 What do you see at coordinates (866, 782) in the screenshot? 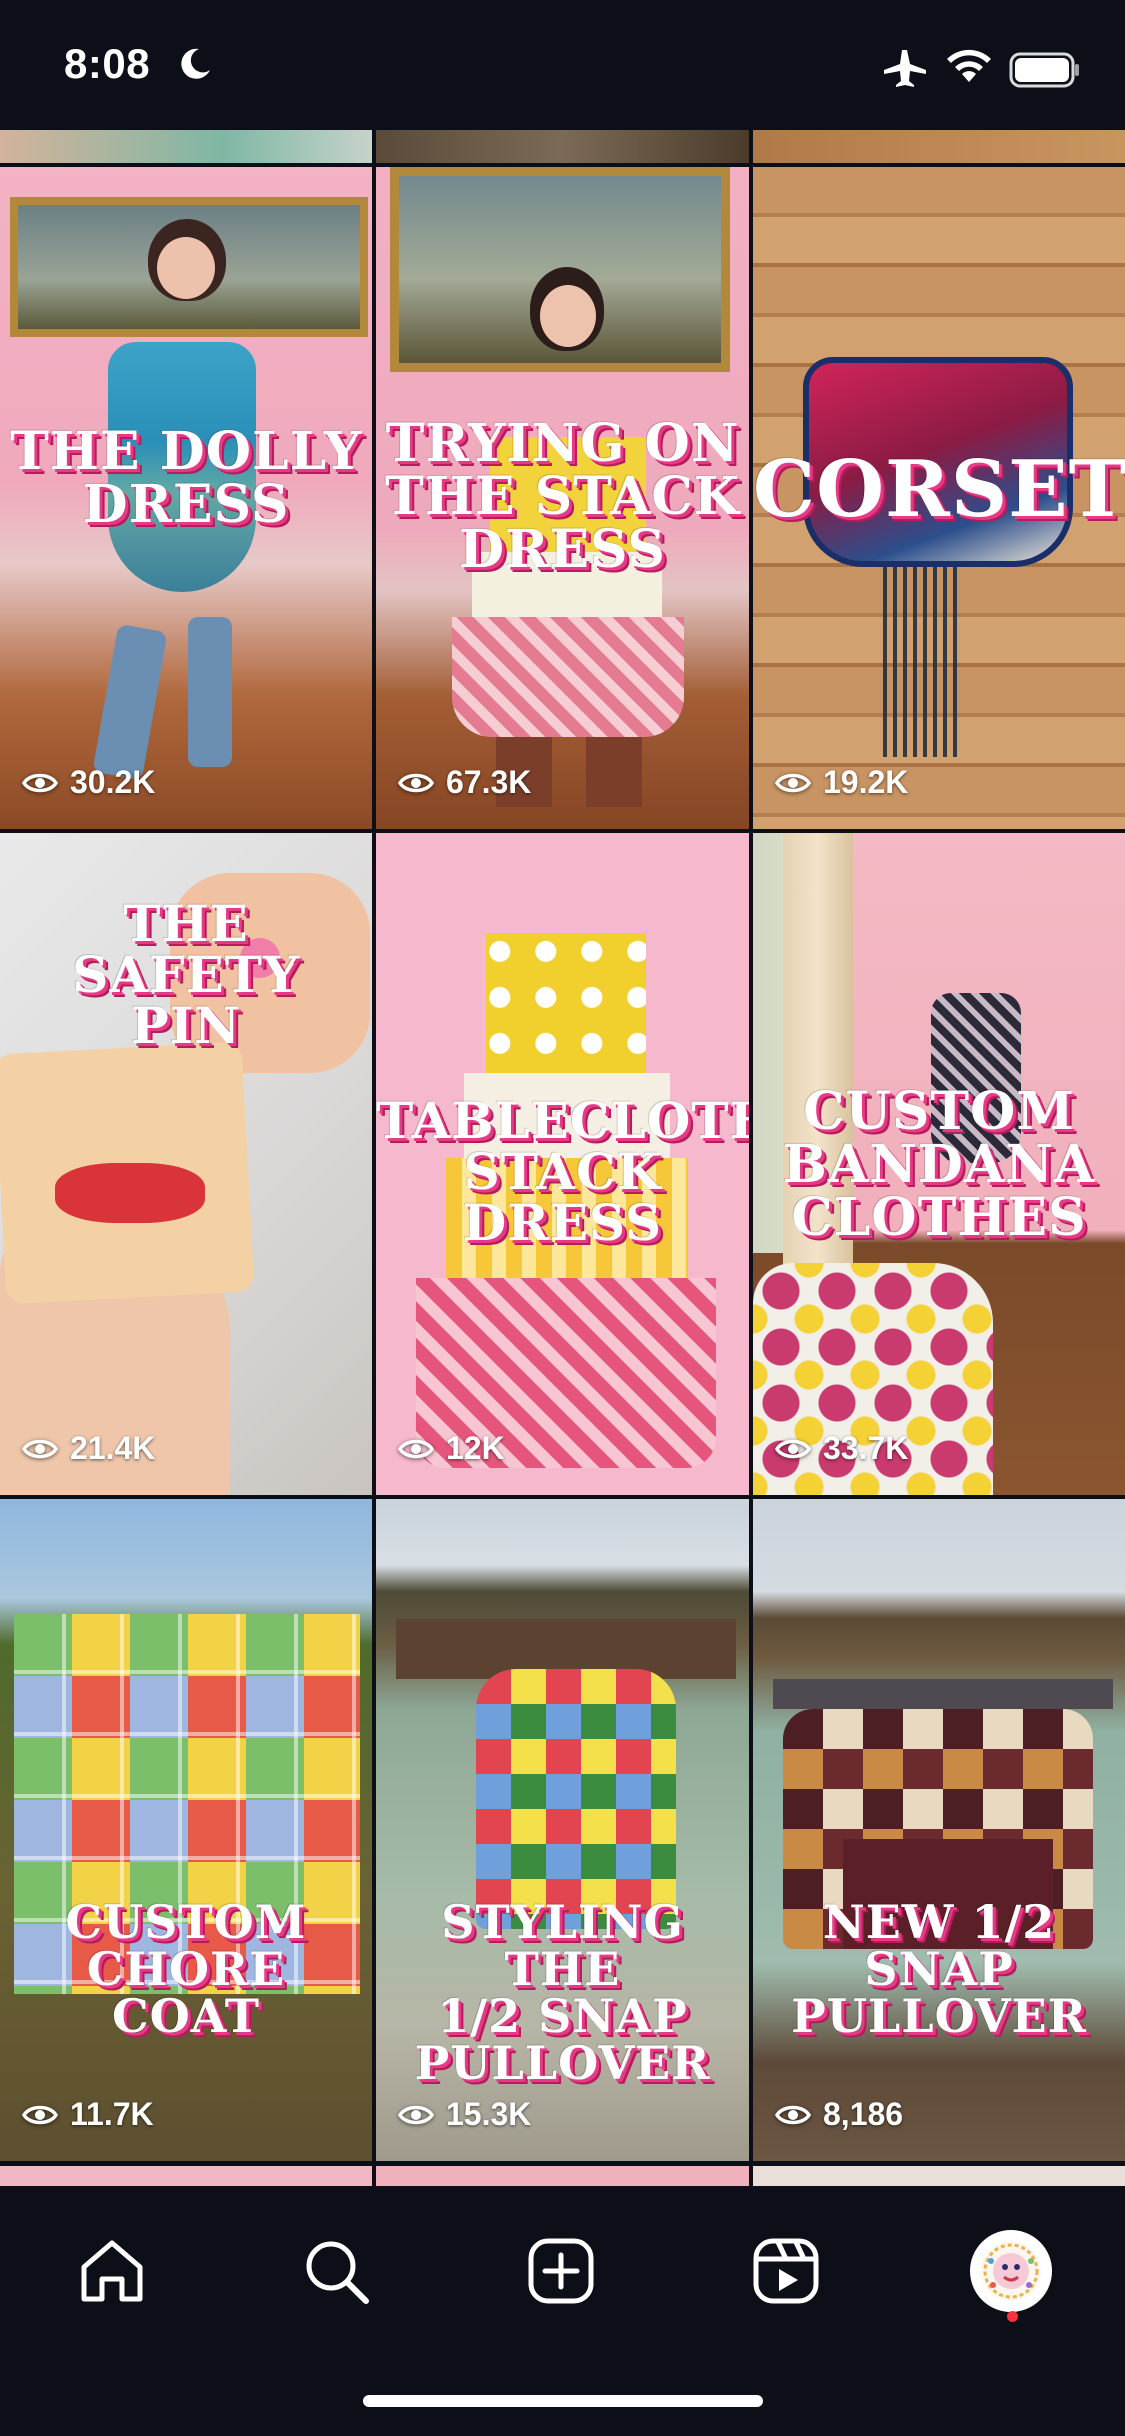
I see `view-count-value: 19.2K` at bounding box center [866, 782].